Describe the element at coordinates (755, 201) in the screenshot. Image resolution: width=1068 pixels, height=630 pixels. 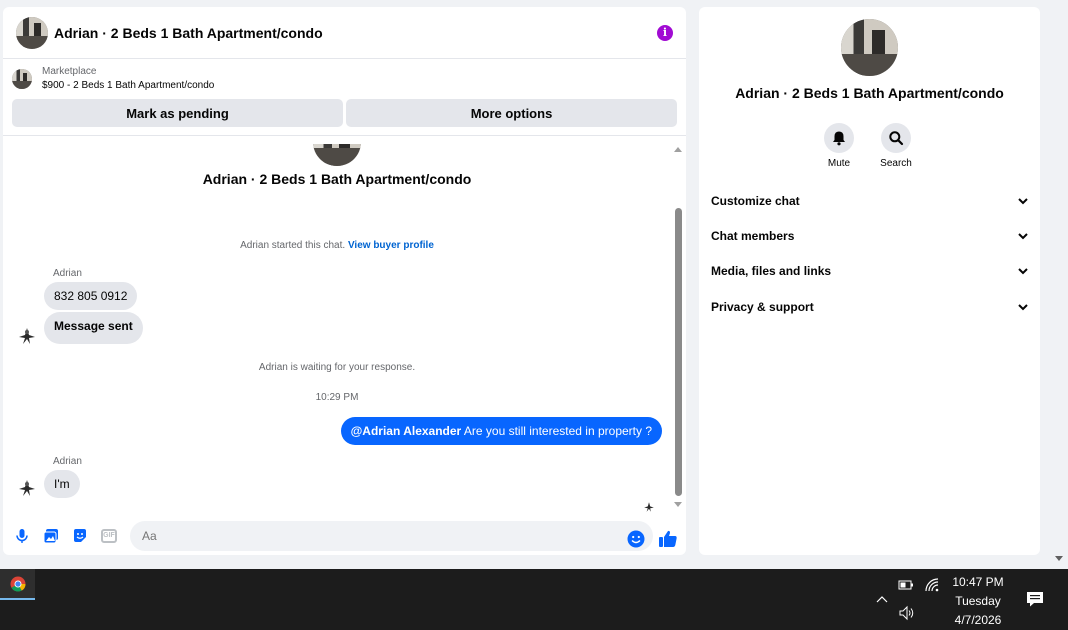
I see `section-label: Customize chat` at that location.